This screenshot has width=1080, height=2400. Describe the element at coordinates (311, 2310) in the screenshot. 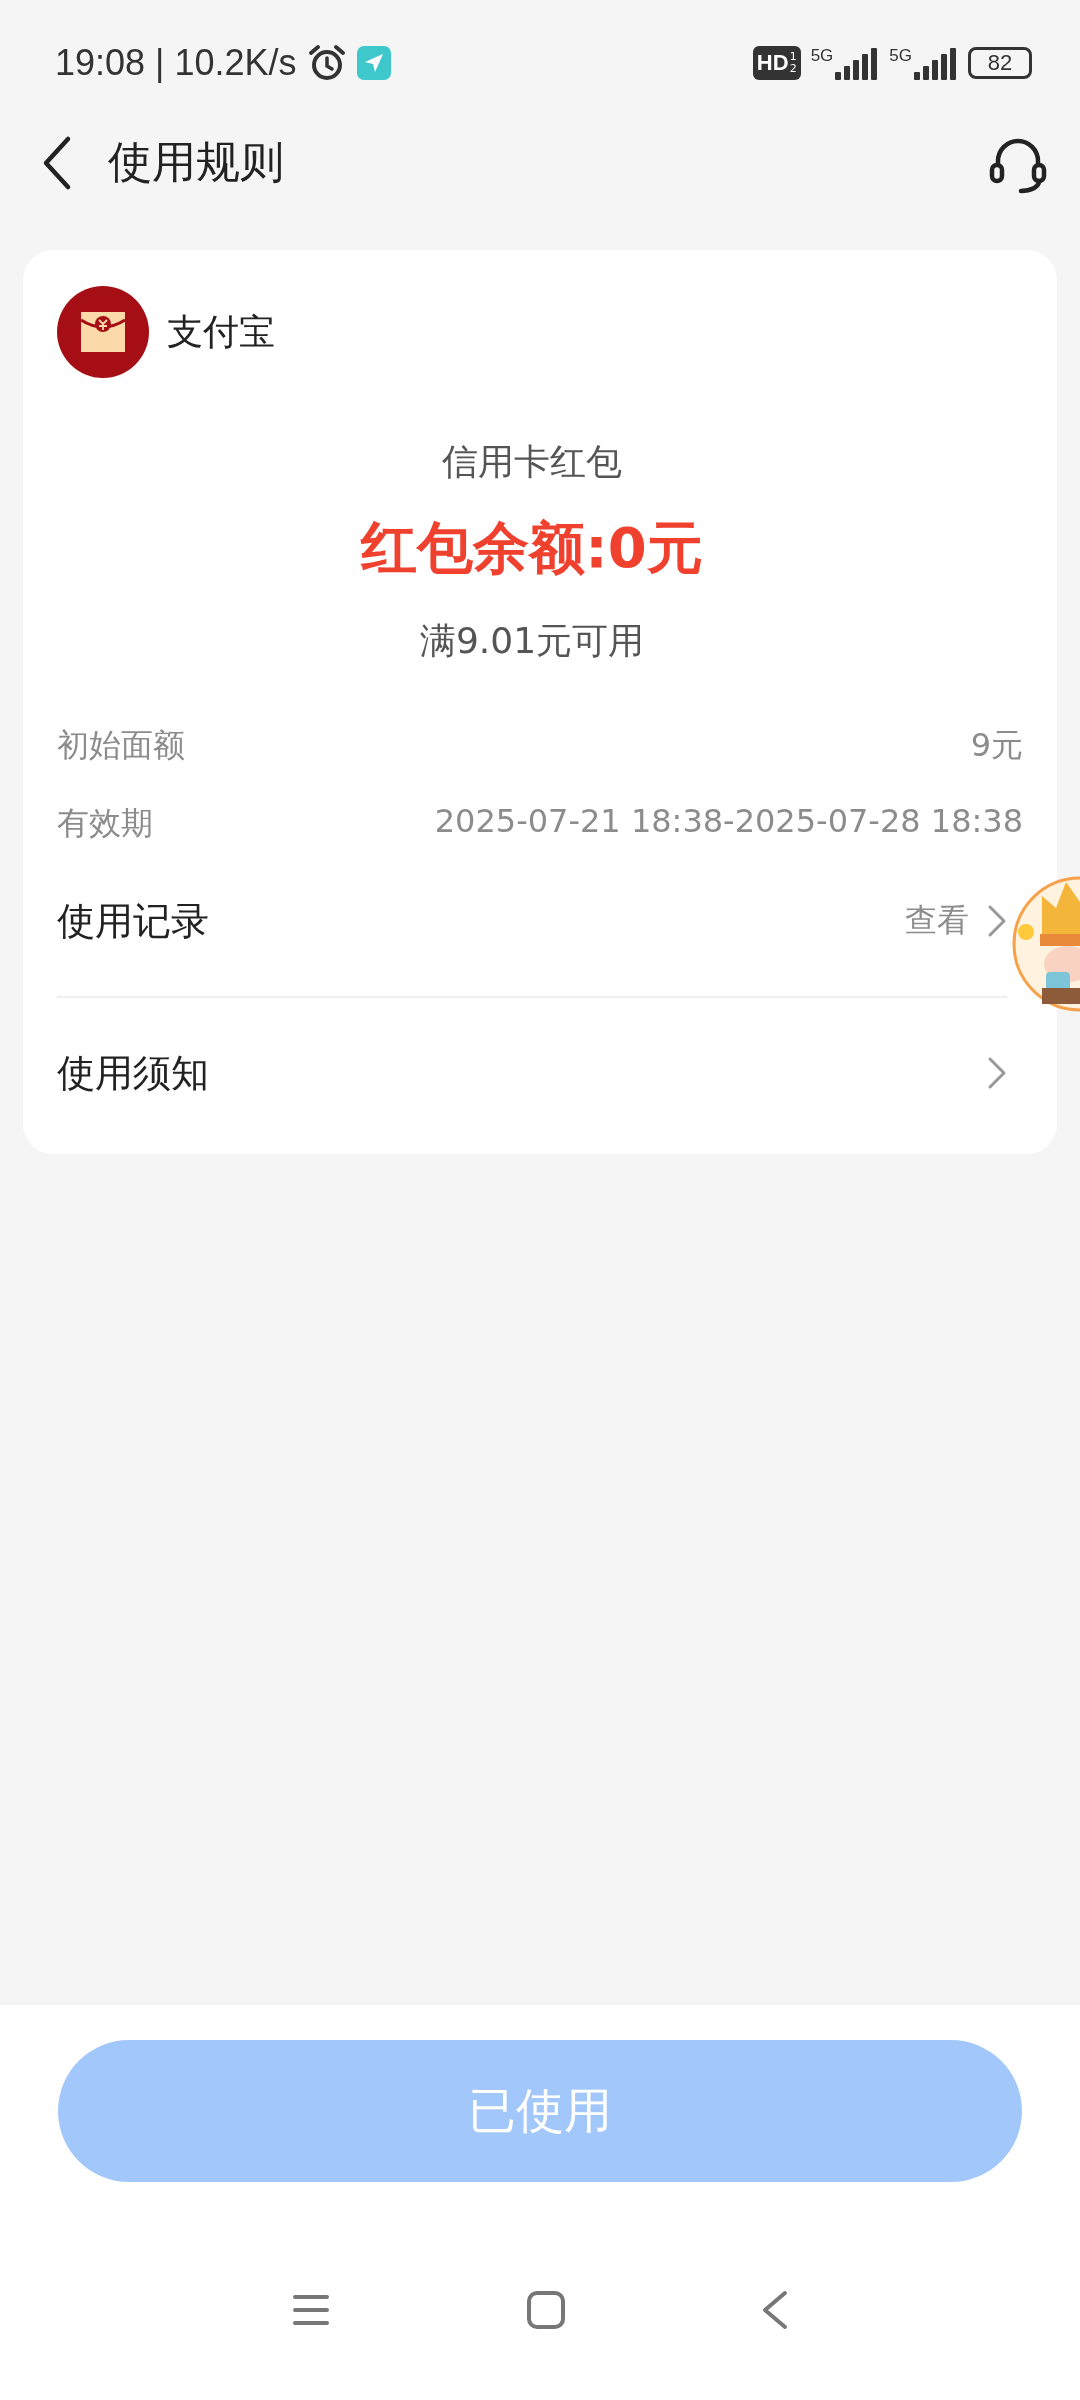

I see `menu-icon` at that location.